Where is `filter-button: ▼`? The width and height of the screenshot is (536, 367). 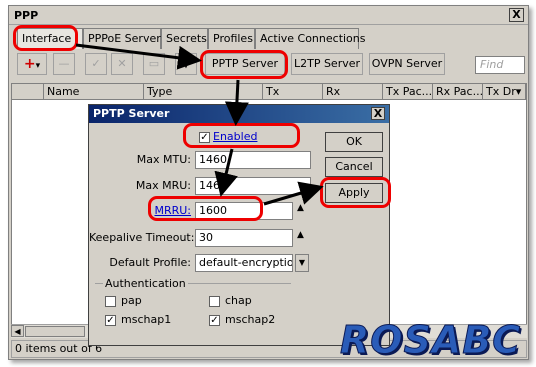 filter-button: ▼ is located at coordinates (186, 64).